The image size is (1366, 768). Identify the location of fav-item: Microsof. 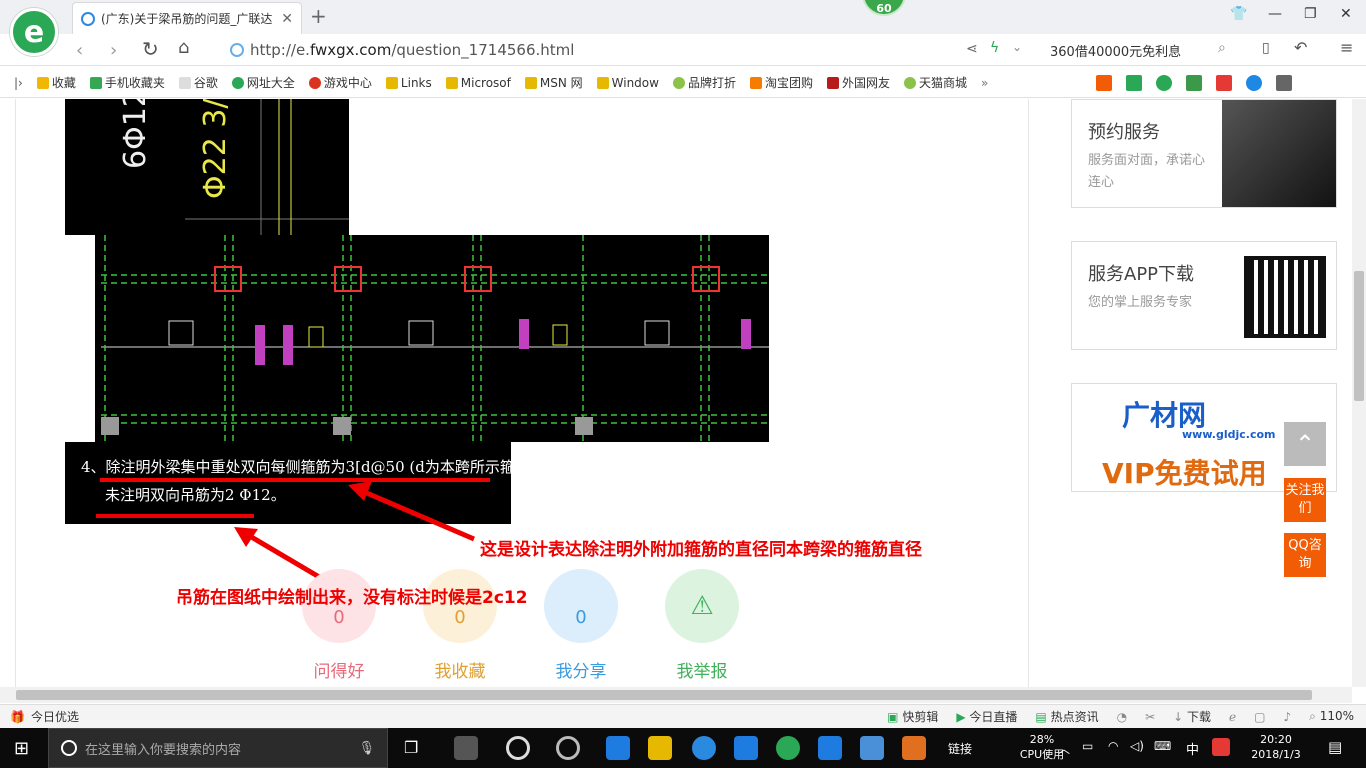
(478, 83).